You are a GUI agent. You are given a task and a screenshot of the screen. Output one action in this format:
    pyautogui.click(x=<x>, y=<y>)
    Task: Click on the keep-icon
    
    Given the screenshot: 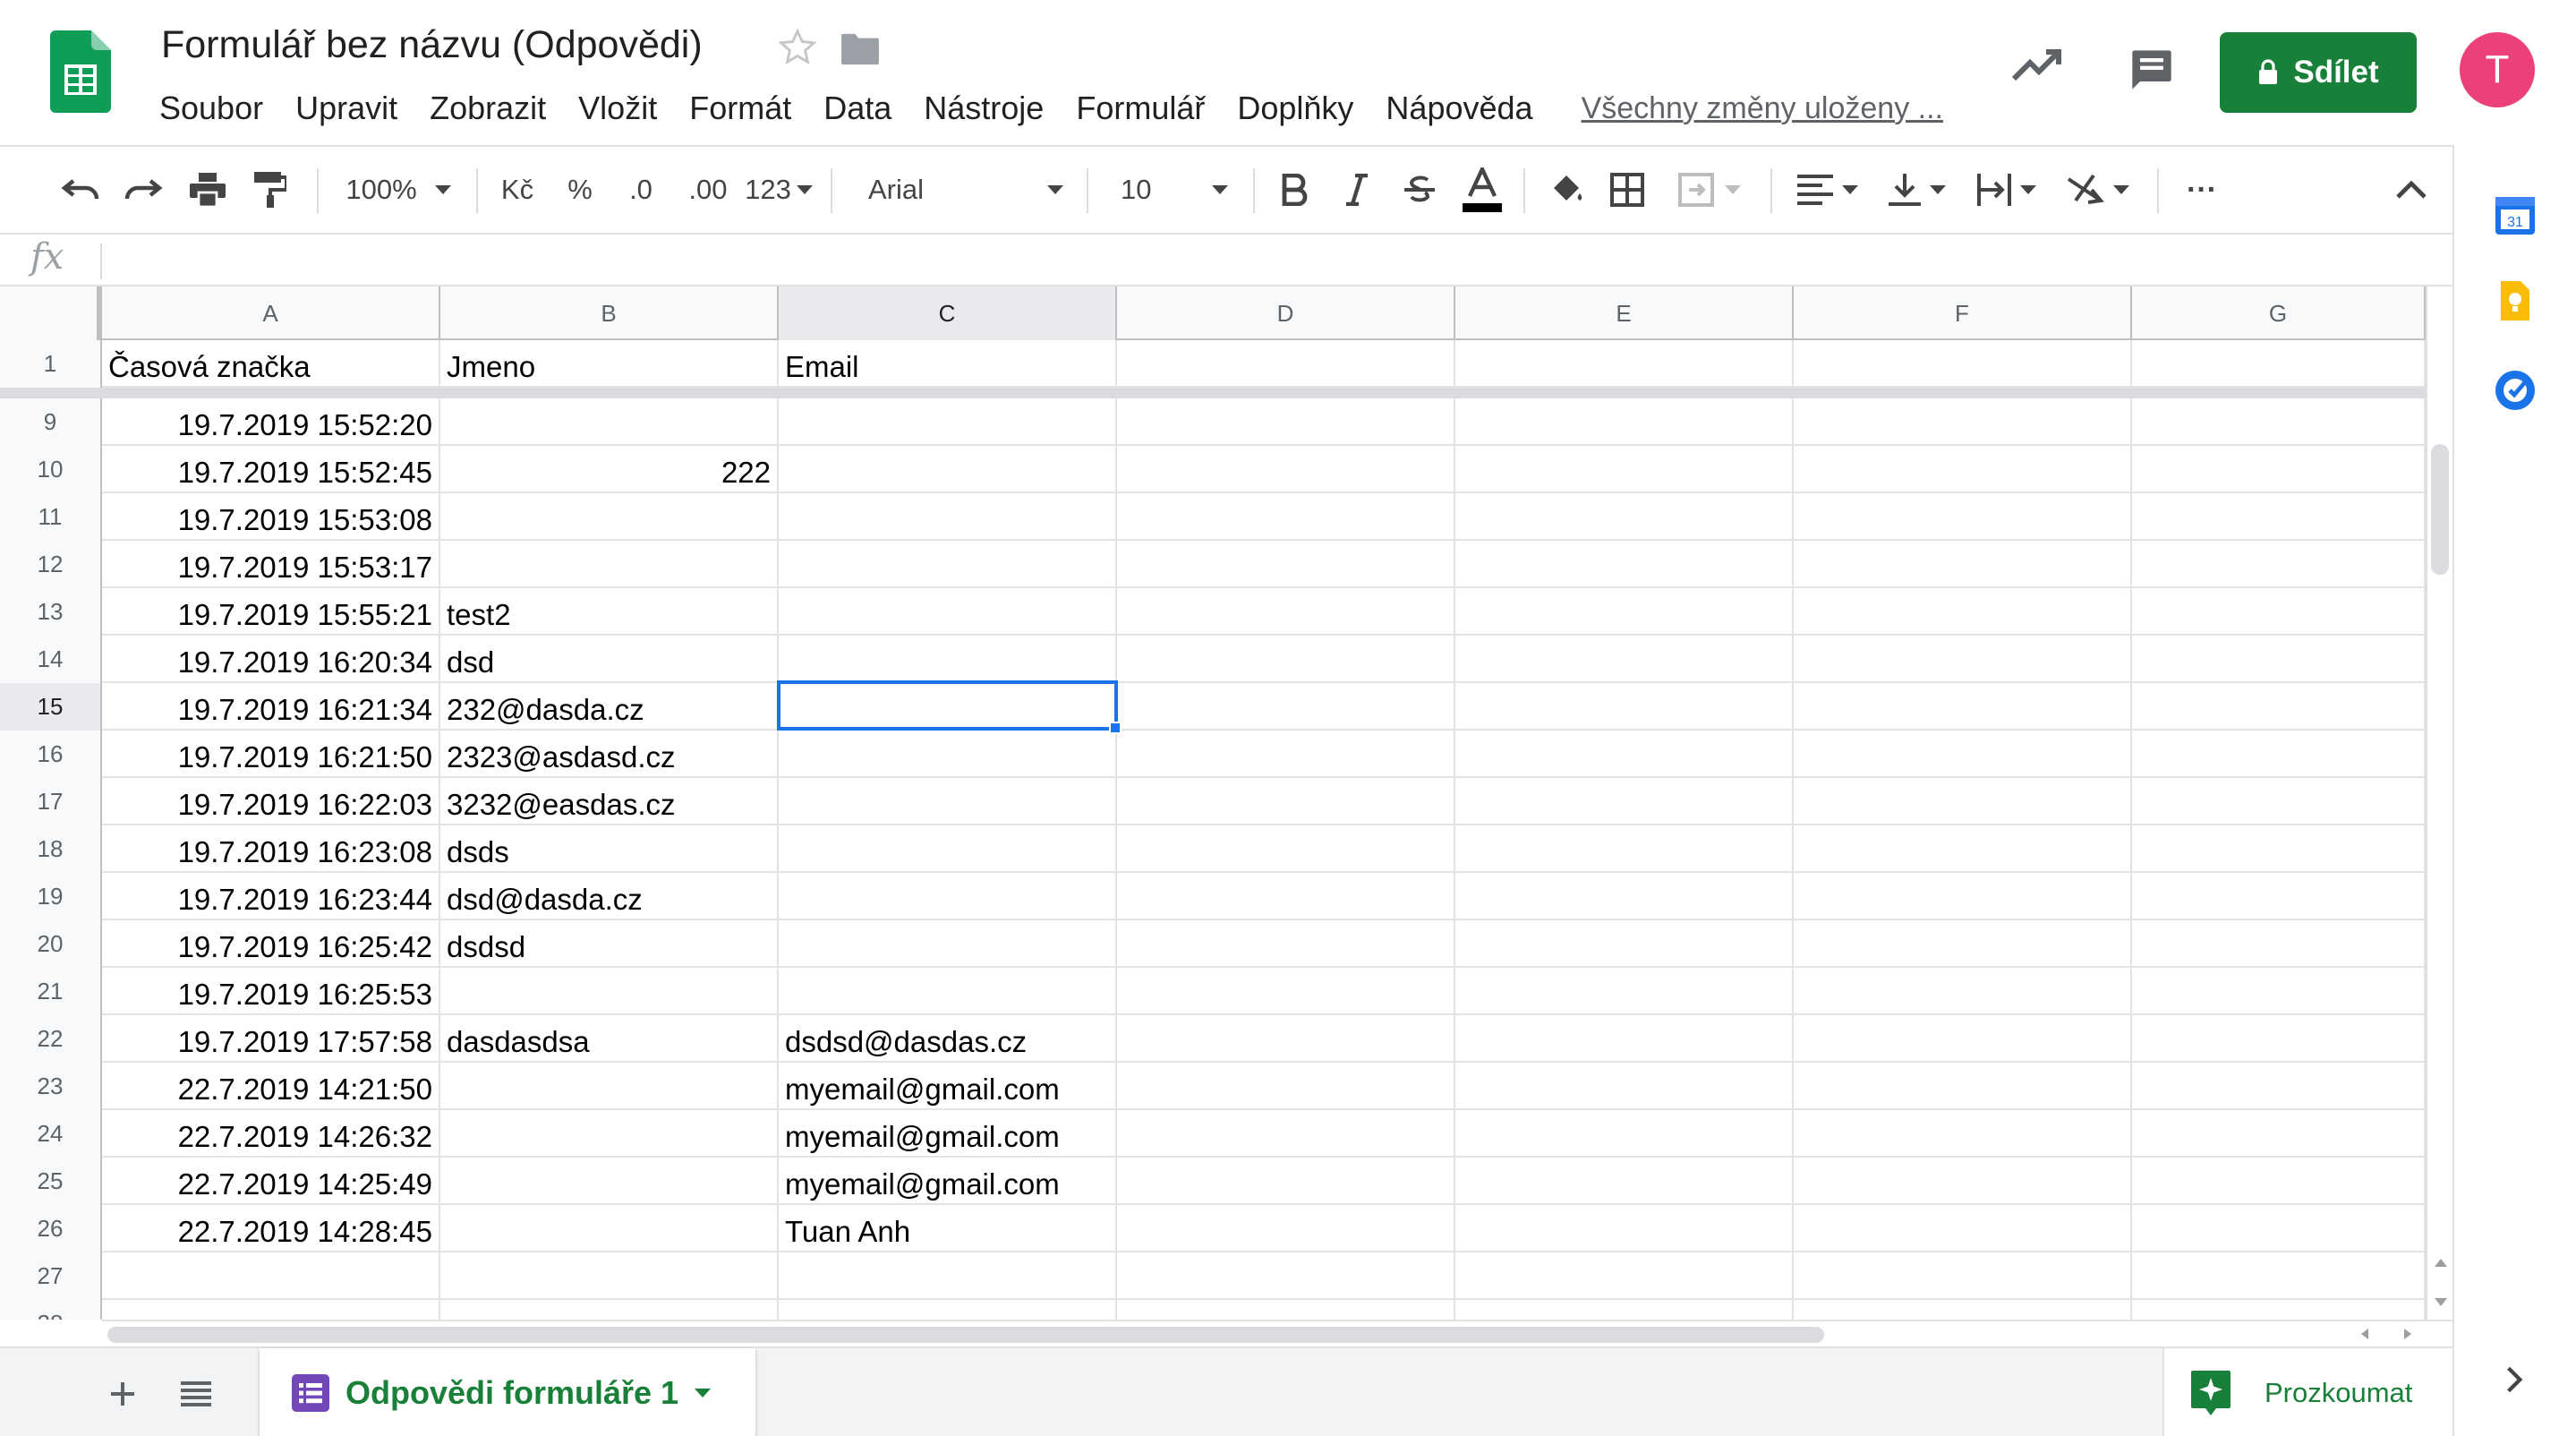 What is the action you would take?
    pyautogui.click(x=2515, y=300)
    